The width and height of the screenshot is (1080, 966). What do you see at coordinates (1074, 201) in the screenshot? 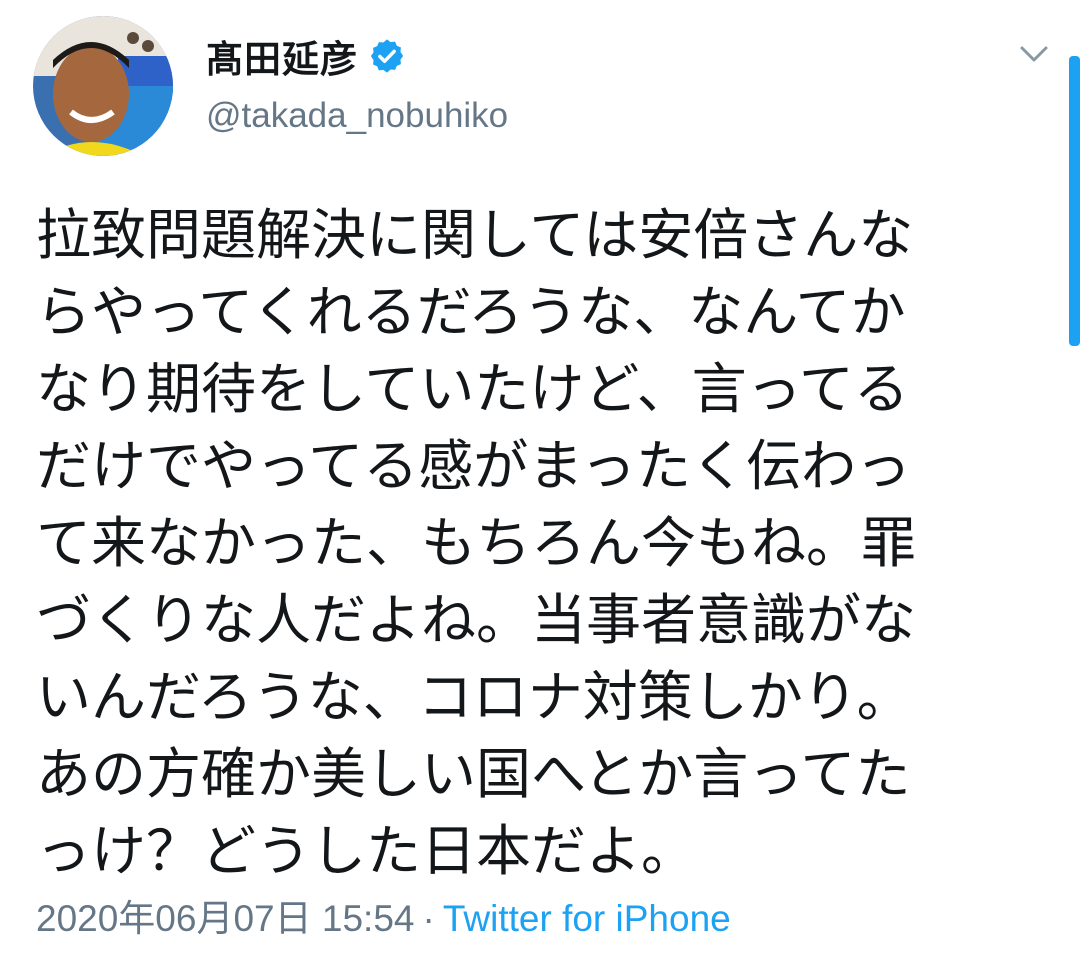
I see `scrollbar-thumb` at bounding box center [1074, 201].